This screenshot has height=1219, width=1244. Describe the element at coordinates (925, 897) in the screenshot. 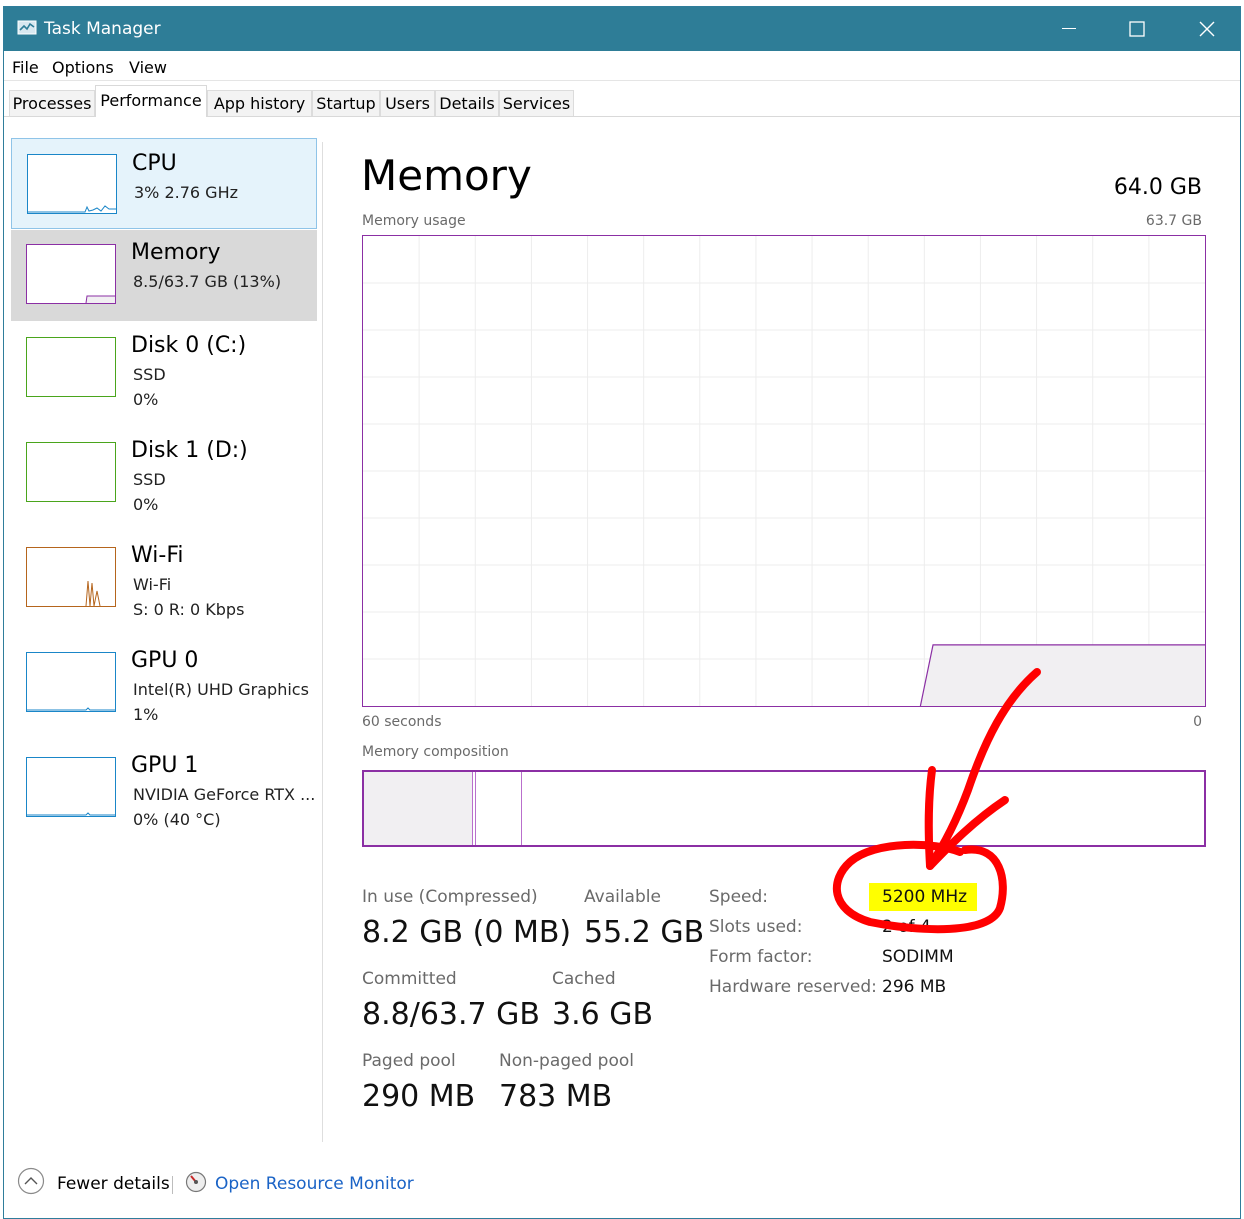

I see `speed-value: 5200 MHz` at that location.